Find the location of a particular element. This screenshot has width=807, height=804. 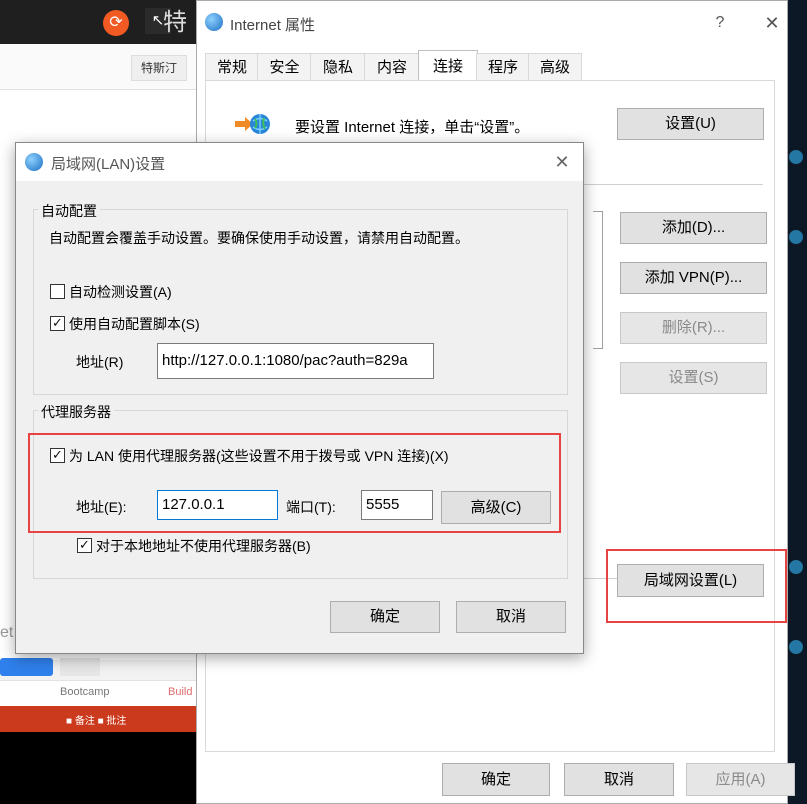

use-script-label: 使用自动配置脚本(S) is located at coordinates (134, 324).